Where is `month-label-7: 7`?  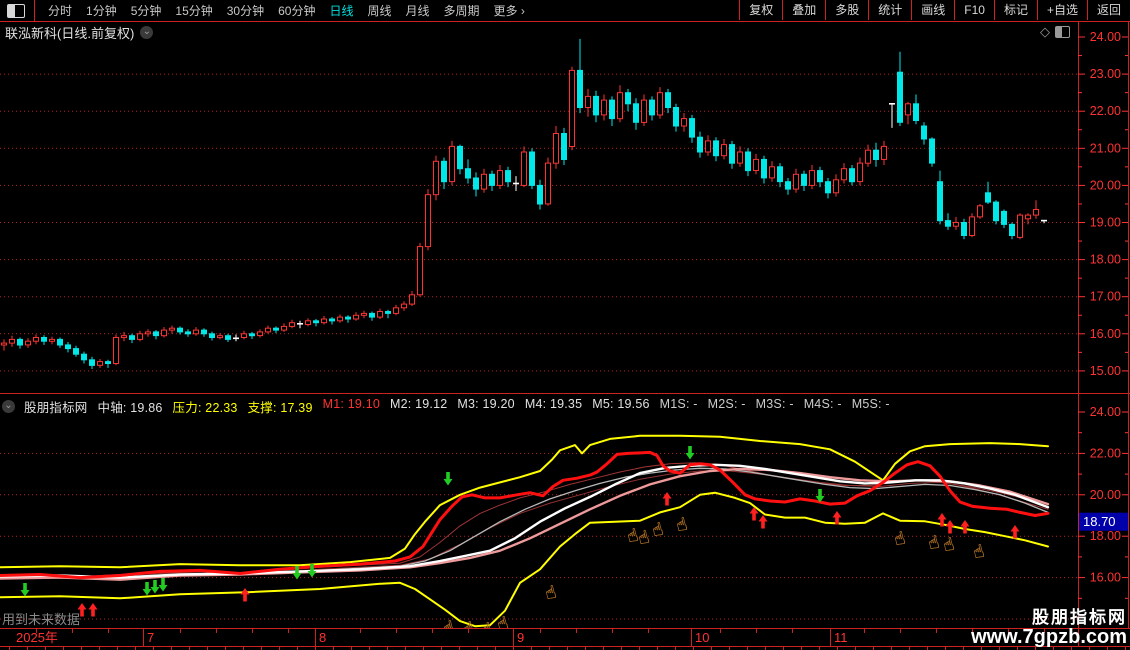
month-label-7: 7 is located at coordinates (150, 637).